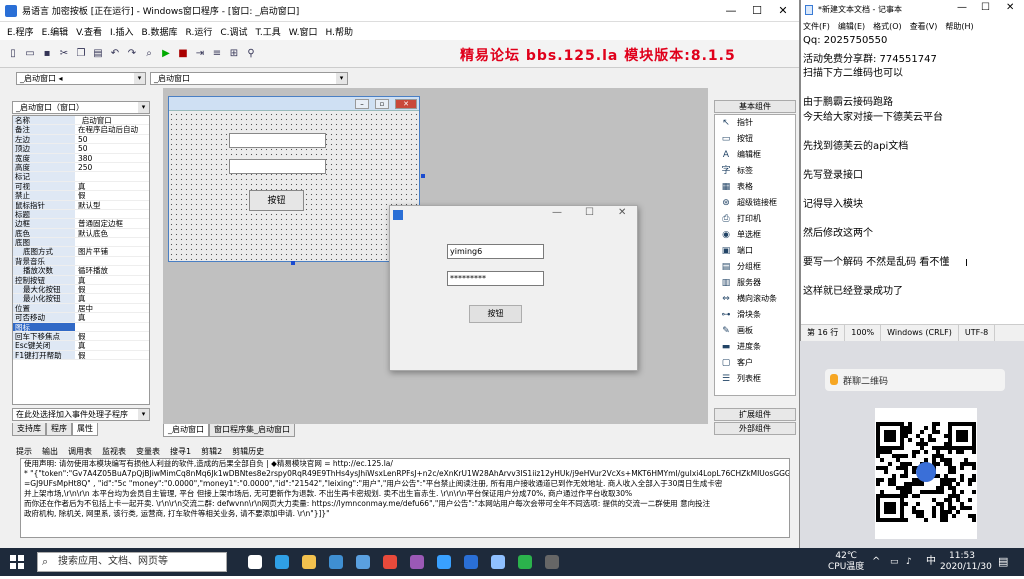  What do you see at coordinates (887, 26) in the screenshot?
I see `notepad-menu-item: 格式(O)` at bounding box center [887, 26].